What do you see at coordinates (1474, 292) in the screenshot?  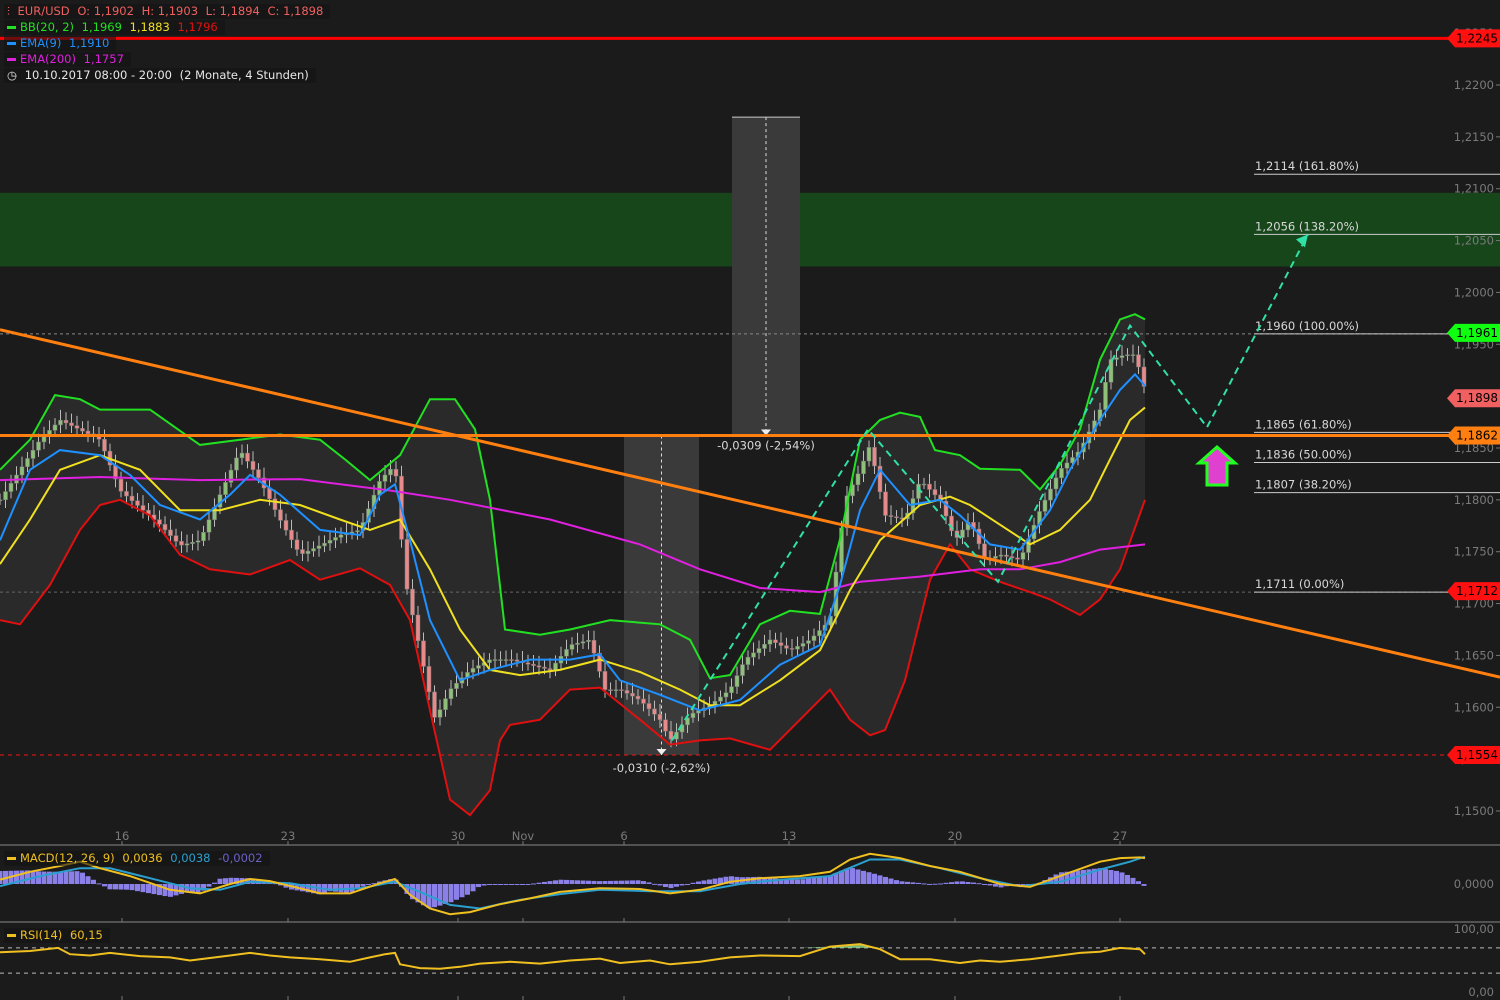 I see `y-tick-label: 1,2000` at bounding box center [1474, 292].